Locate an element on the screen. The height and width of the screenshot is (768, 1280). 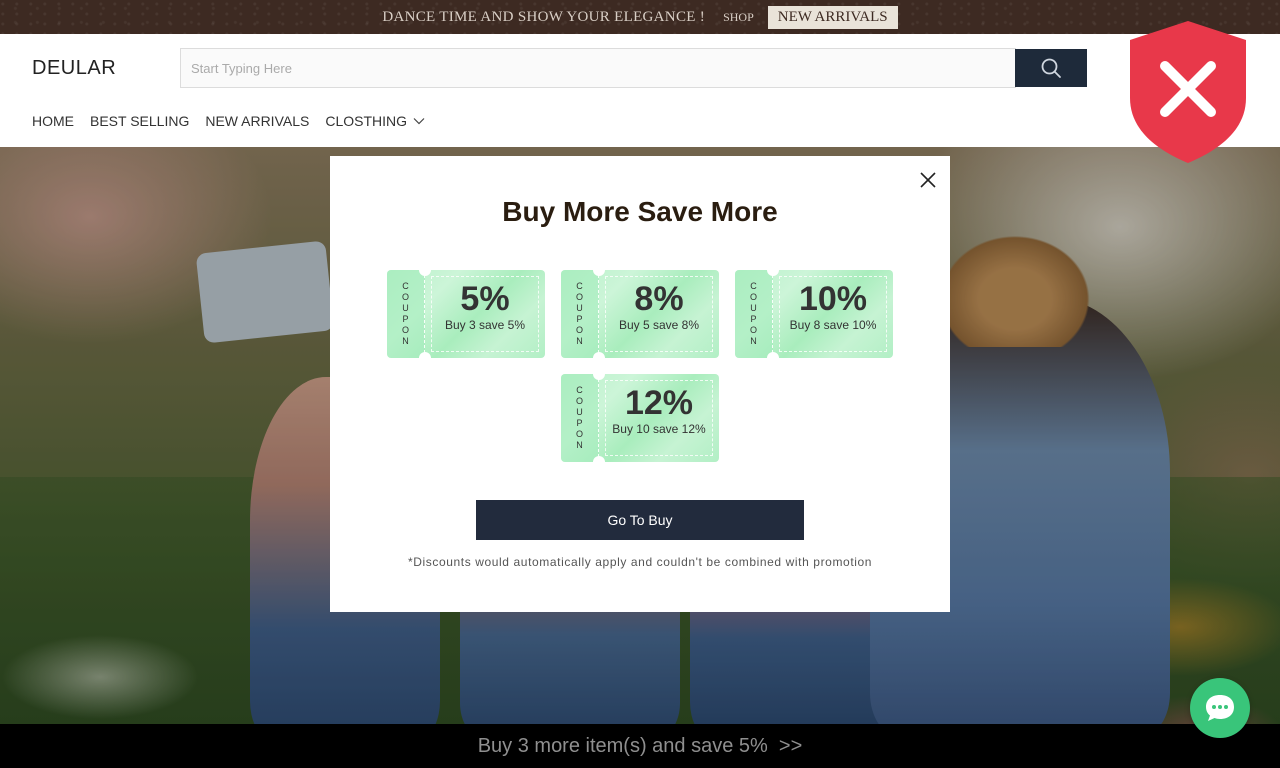
coupon-card: COUPON 5% Buy 3 save 5% is located at coordinates (466, 314).